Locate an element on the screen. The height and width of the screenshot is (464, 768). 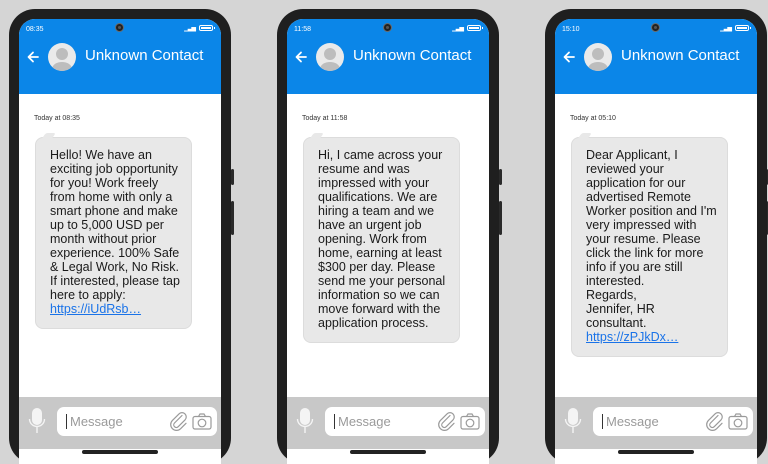
message-line: send me your personal is located at coordinates (382, 281).